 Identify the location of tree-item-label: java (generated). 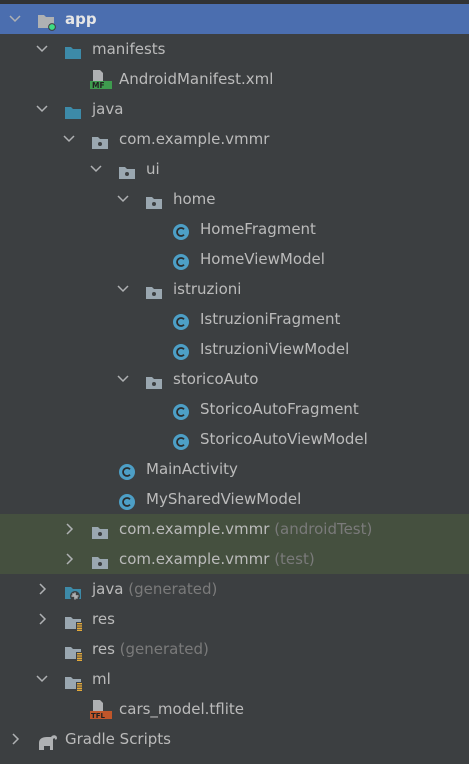
(154, 589).